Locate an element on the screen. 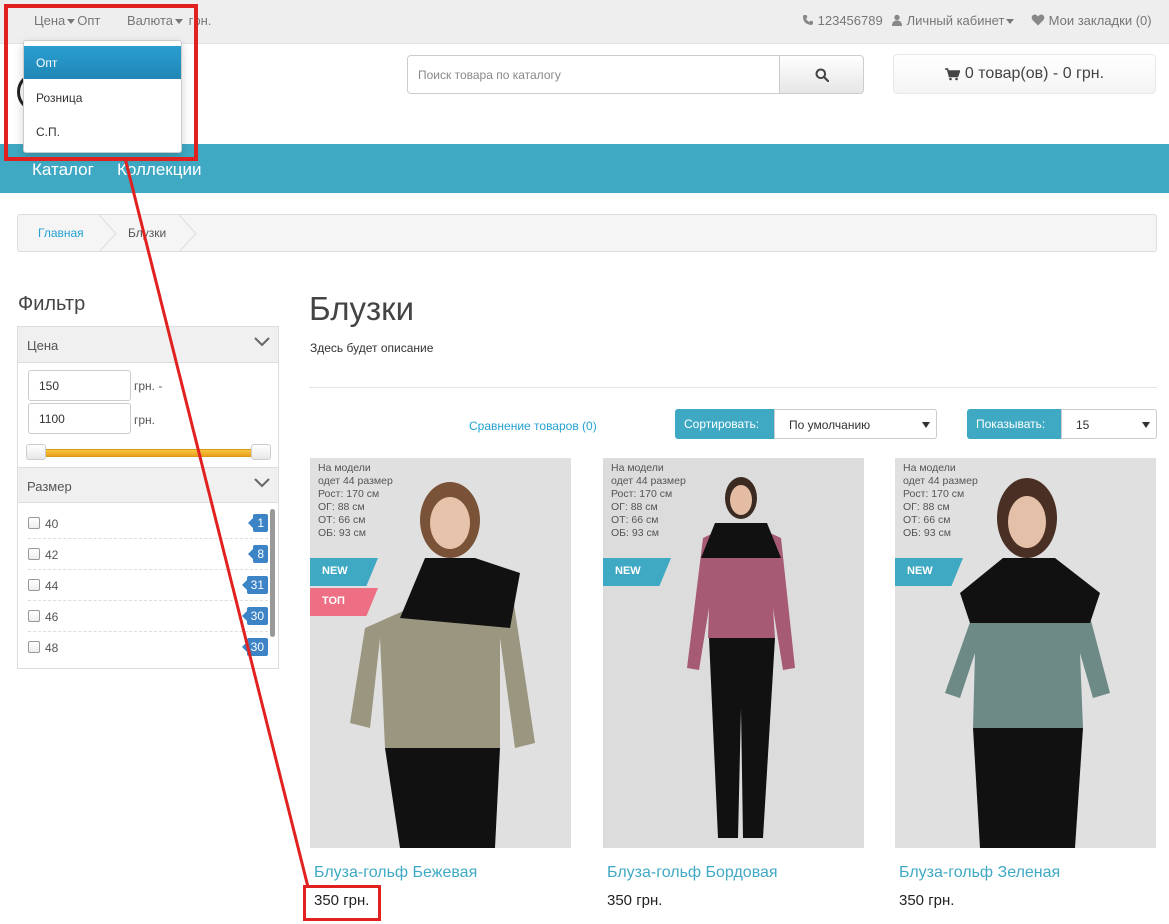  phone-number: 123456789 is located at coordinates (850, 20).